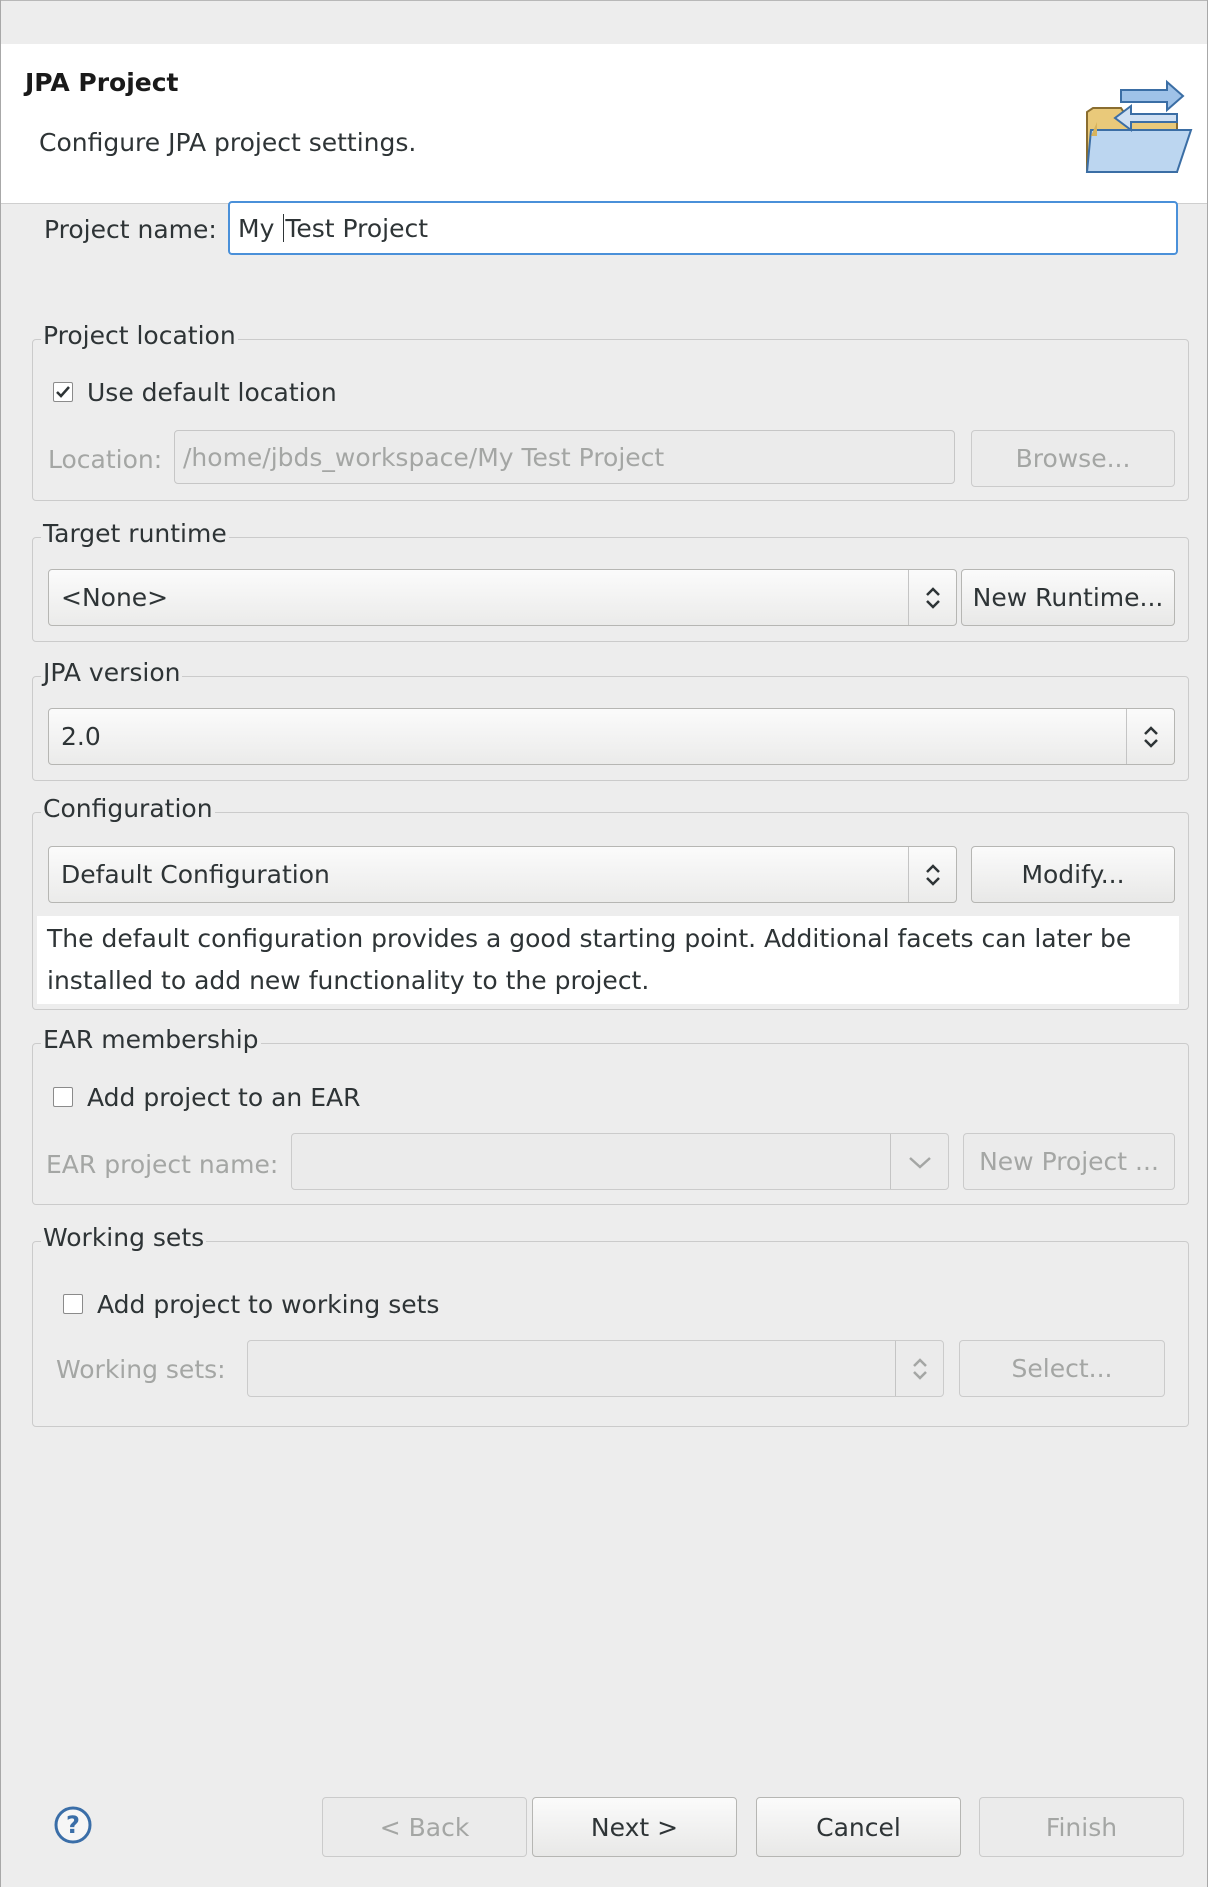 Image resolution: width=1208 pixels, height=1887 pixels. What do you see at coordinates (135, 533) in the screenshot?
I see `target-runtime-legend: Target runtime` at bounding box center [135, 533].